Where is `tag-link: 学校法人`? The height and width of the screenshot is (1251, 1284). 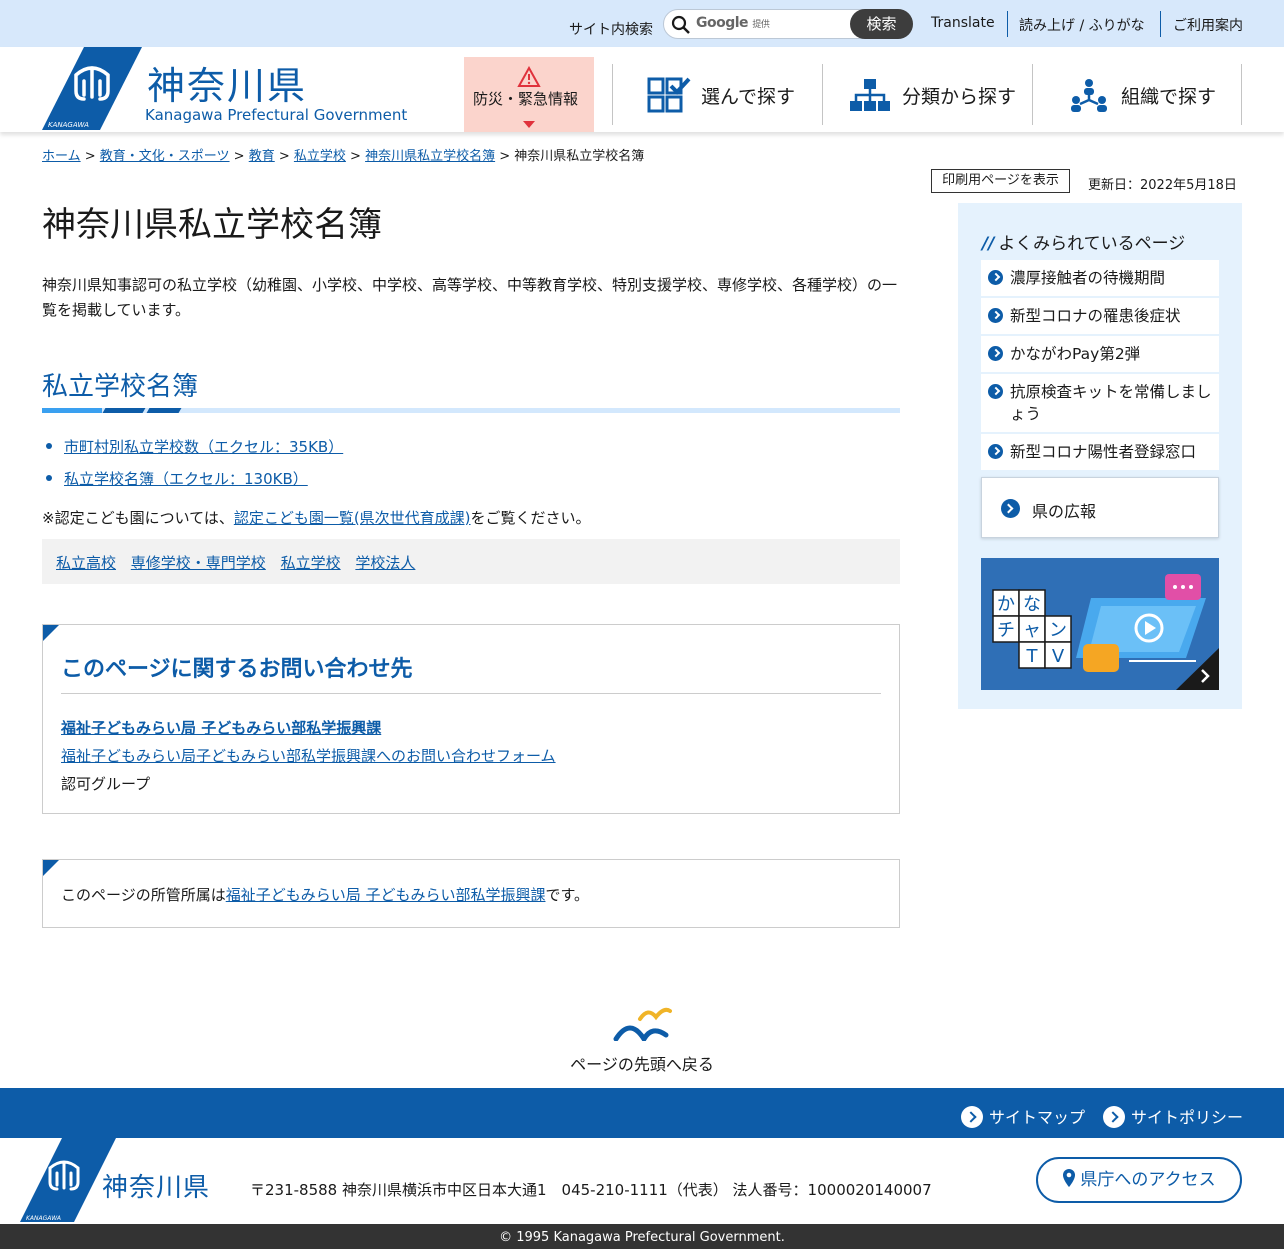
tag-link: 学校法人 is located at coordinates (385, 563).